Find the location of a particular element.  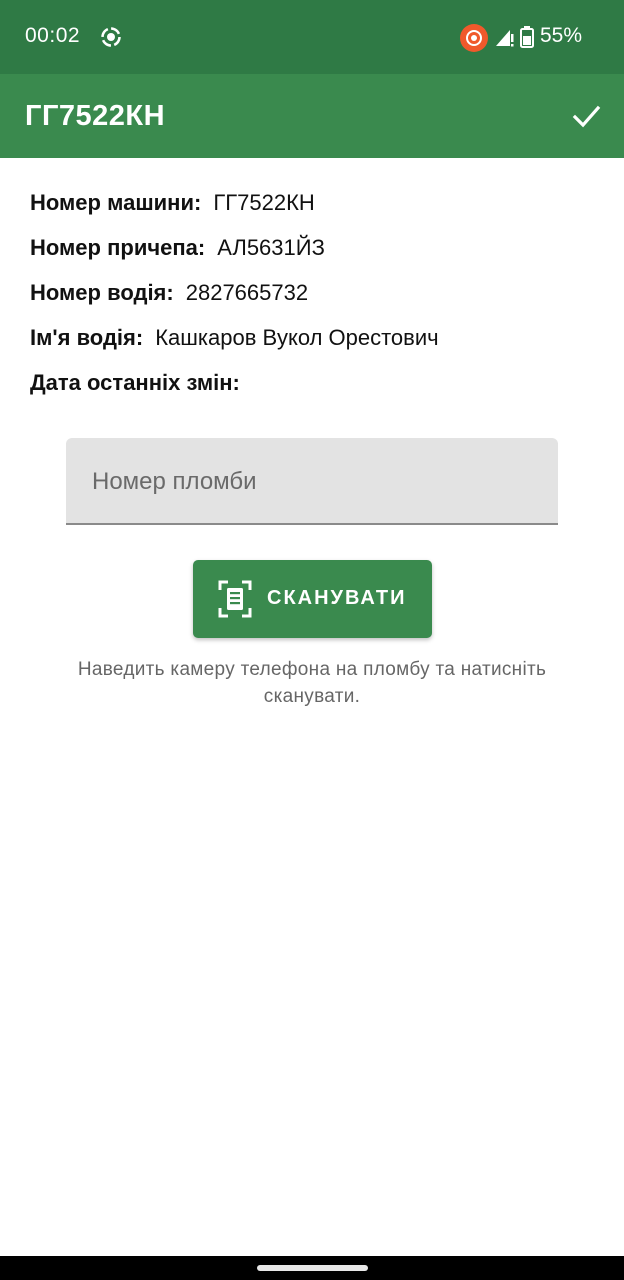

trailer-number-label: Номер причепа: is located at coordinates (118, 247).